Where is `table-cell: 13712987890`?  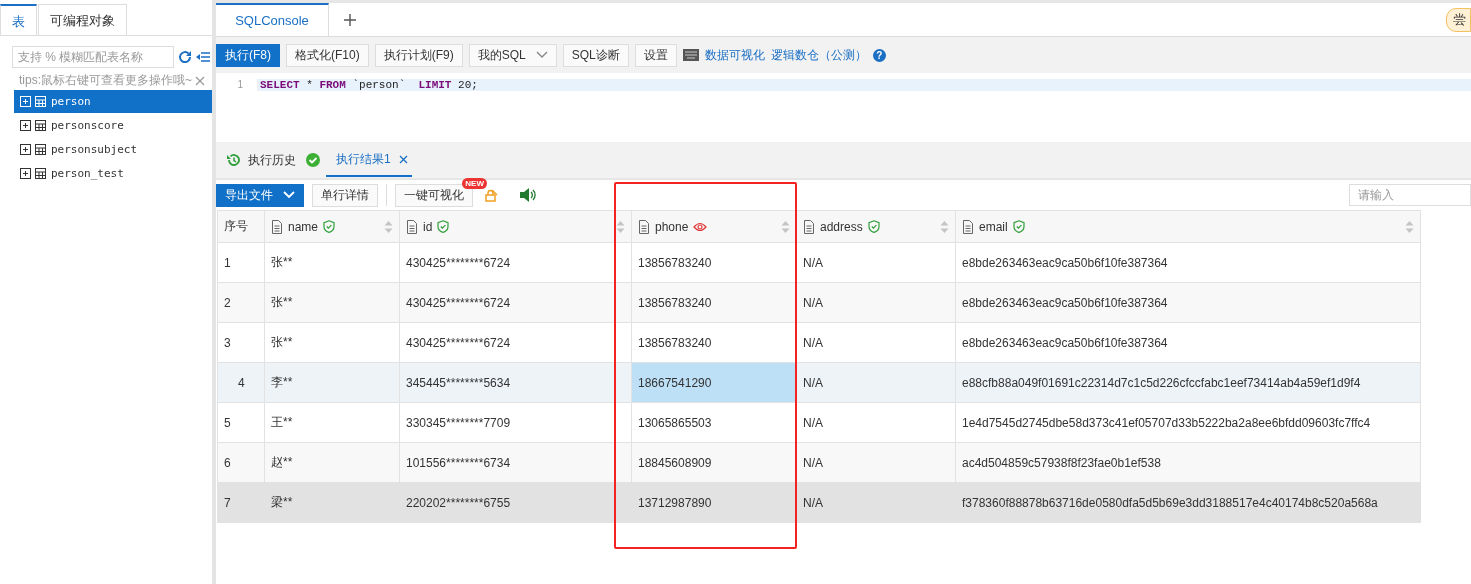
table-cell: 13712987890 is located at coordinates (714, 502).